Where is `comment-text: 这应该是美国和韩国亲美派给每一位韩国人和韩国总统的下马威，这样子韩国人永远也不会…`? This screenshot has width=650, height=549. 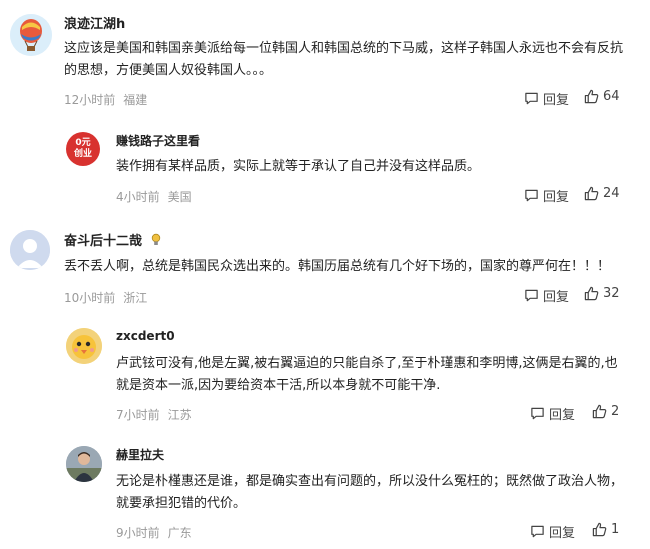 comment-text: 这应该是美国和韩国亲美派给每一位韩国人和韩国总统的下马威，这样子韩国人永远也不会… is located at coordinates (344, 59).